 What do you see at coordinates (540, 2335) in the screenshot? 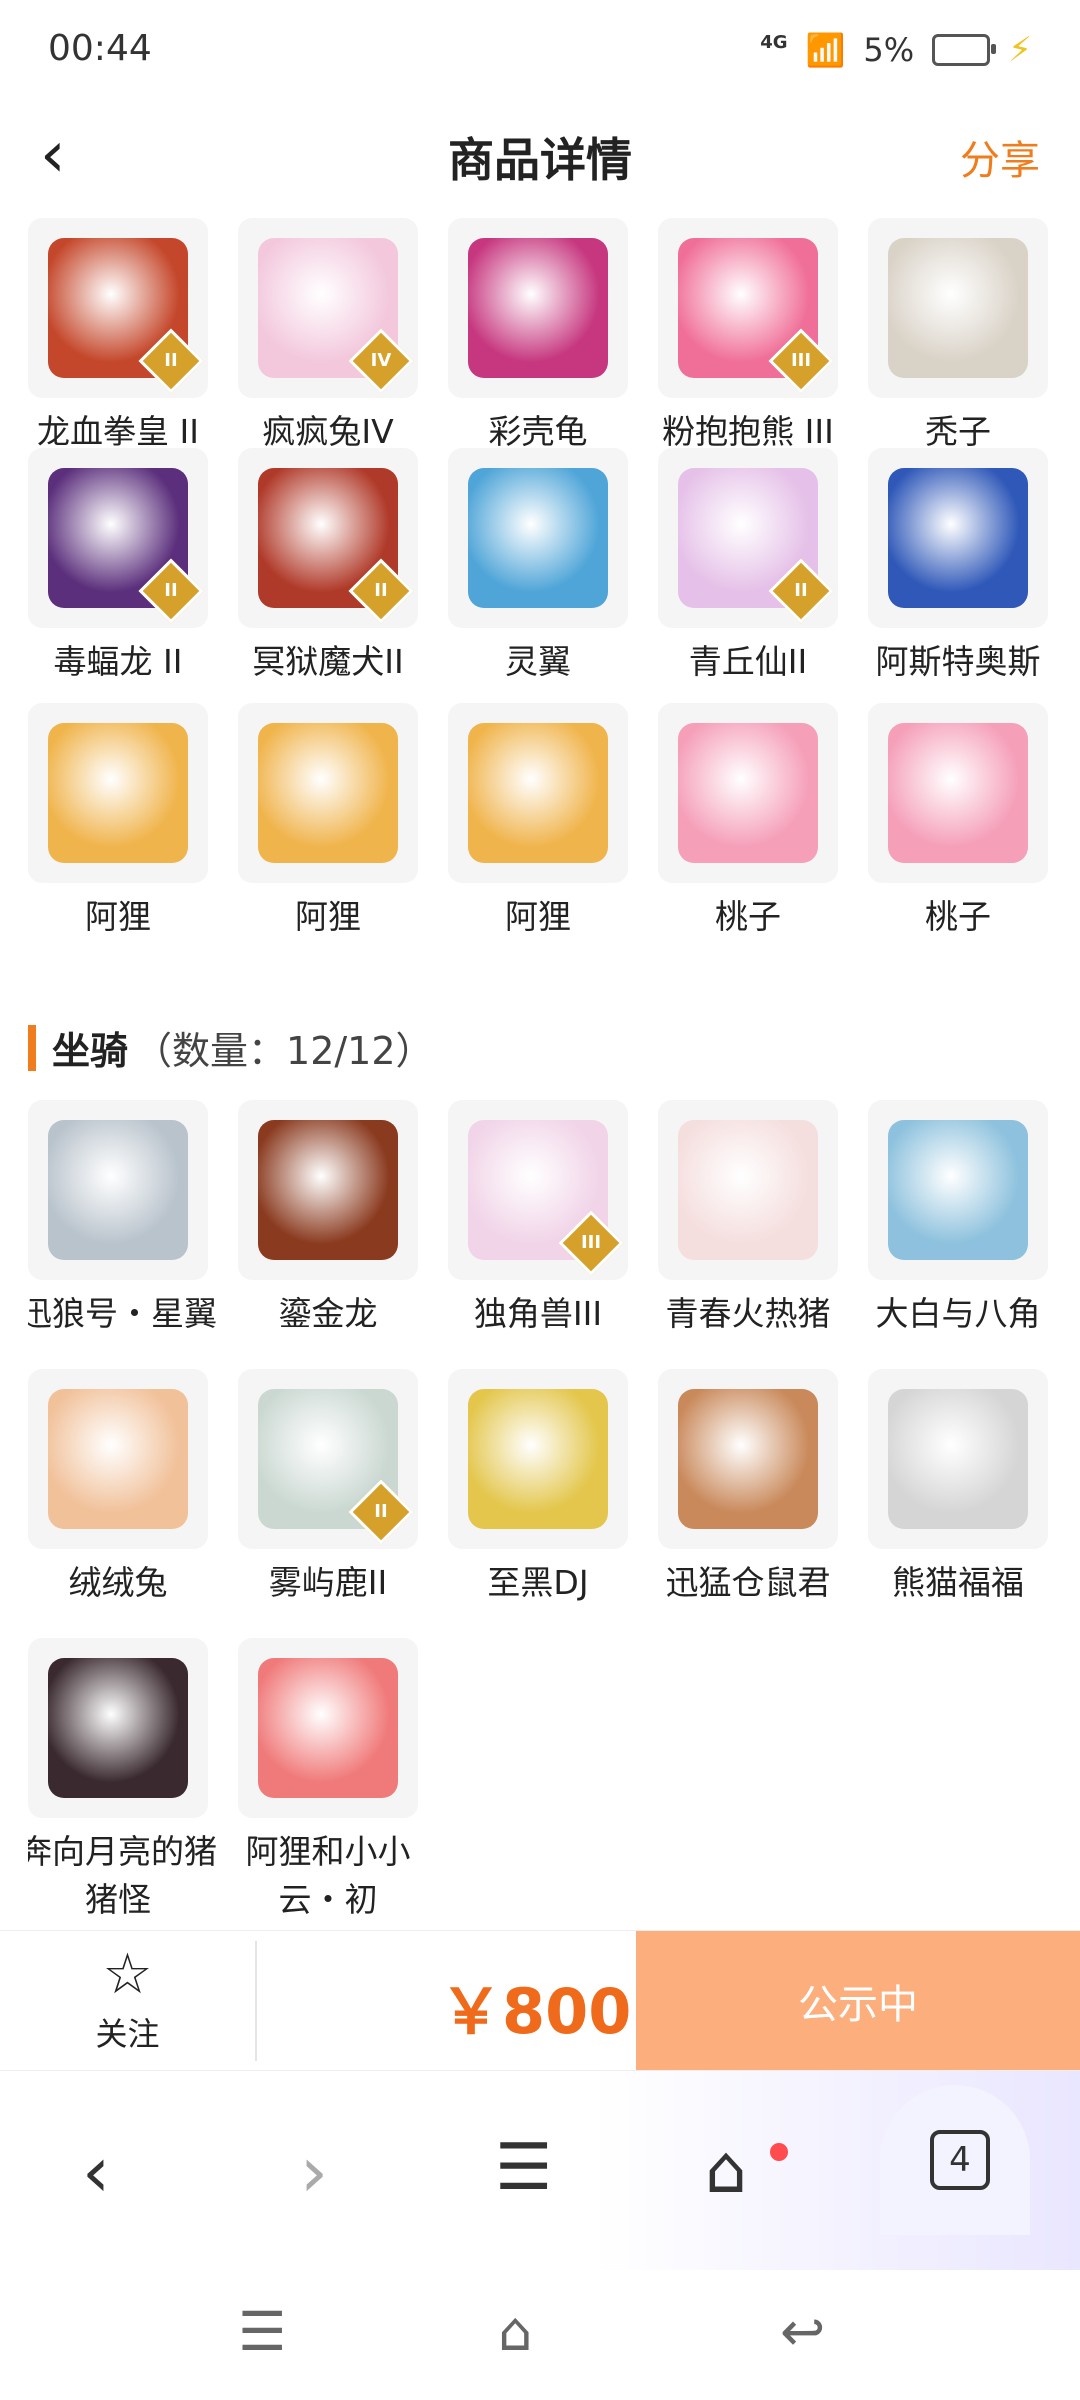
I see `system-nav-bar: ☰ ⌂ ↩` at bounding box center [540, 2335].